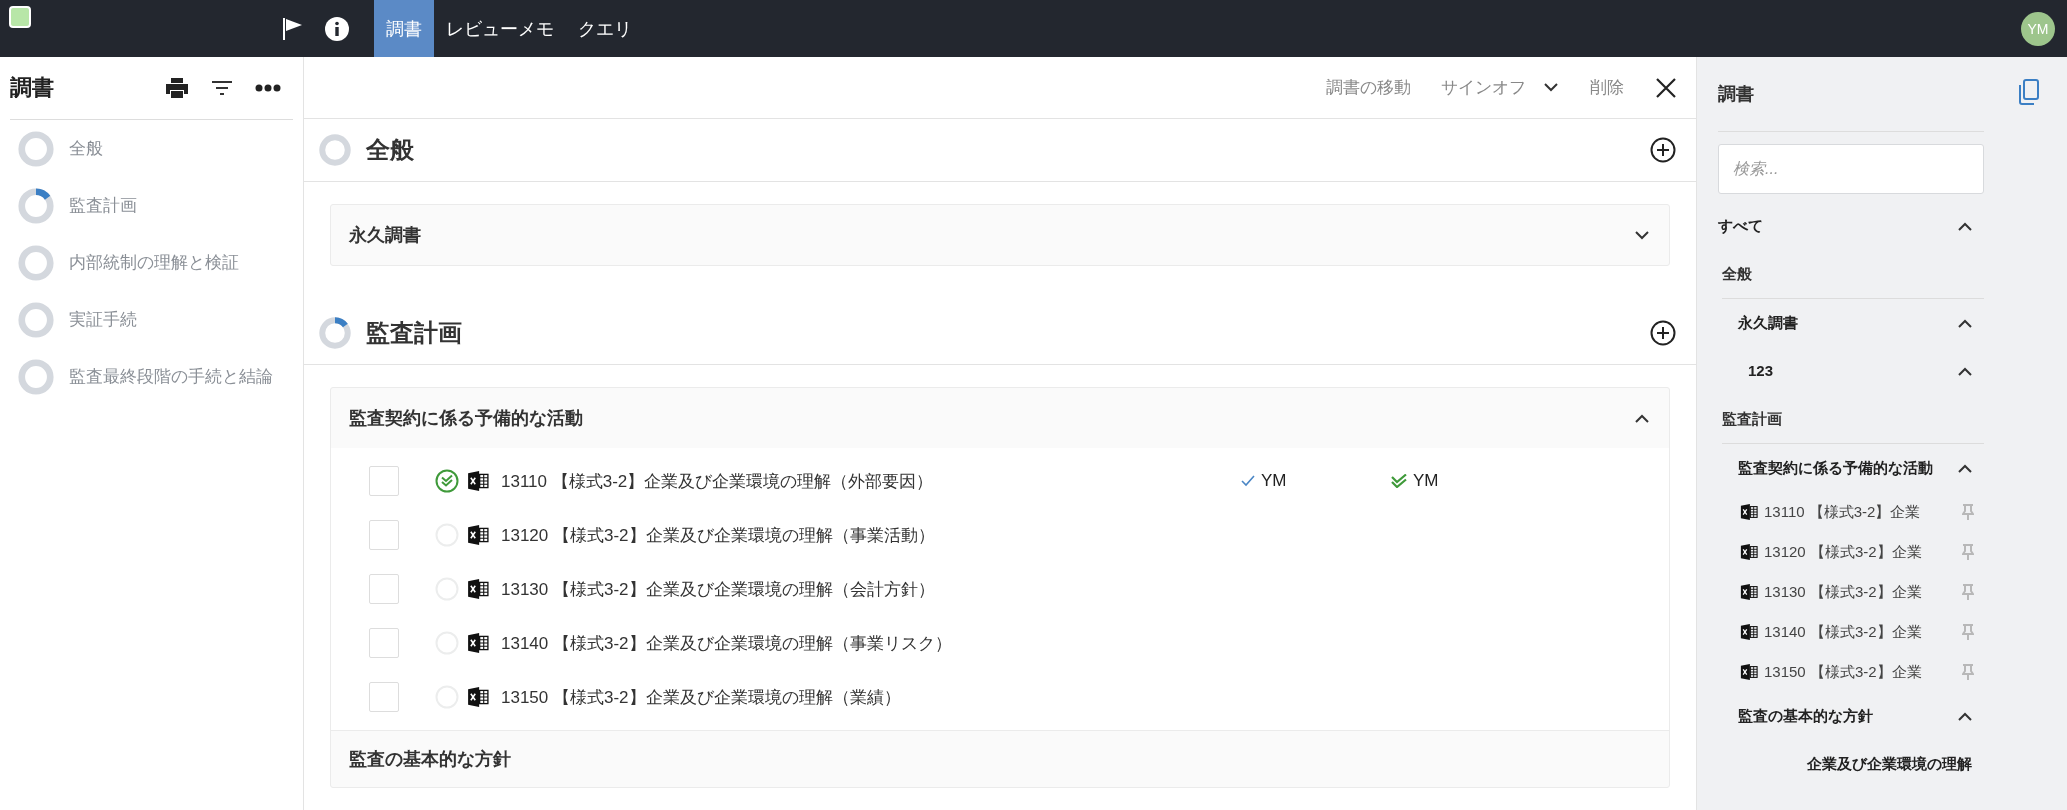 The image size is (2067, 810). I want to click on info-icon, so click(337, 28).